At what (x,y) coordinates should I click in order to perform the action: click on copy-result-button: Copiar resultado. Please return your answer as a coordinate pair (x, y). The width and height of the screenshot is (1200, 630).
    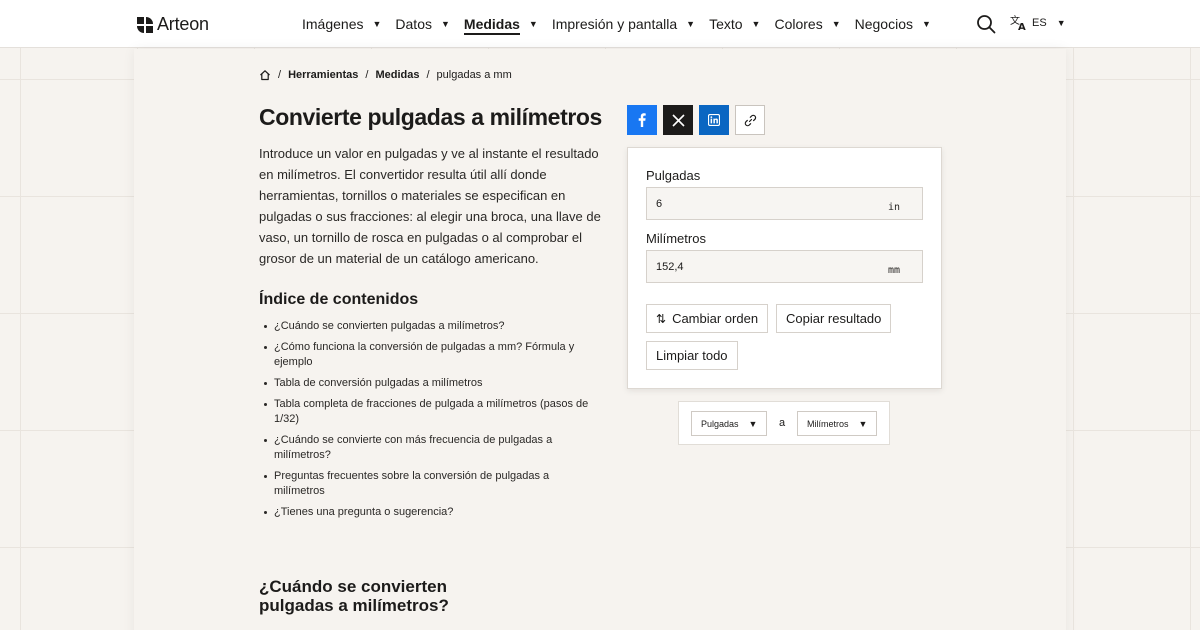
    Looking at the image, I should click on (834, 318).